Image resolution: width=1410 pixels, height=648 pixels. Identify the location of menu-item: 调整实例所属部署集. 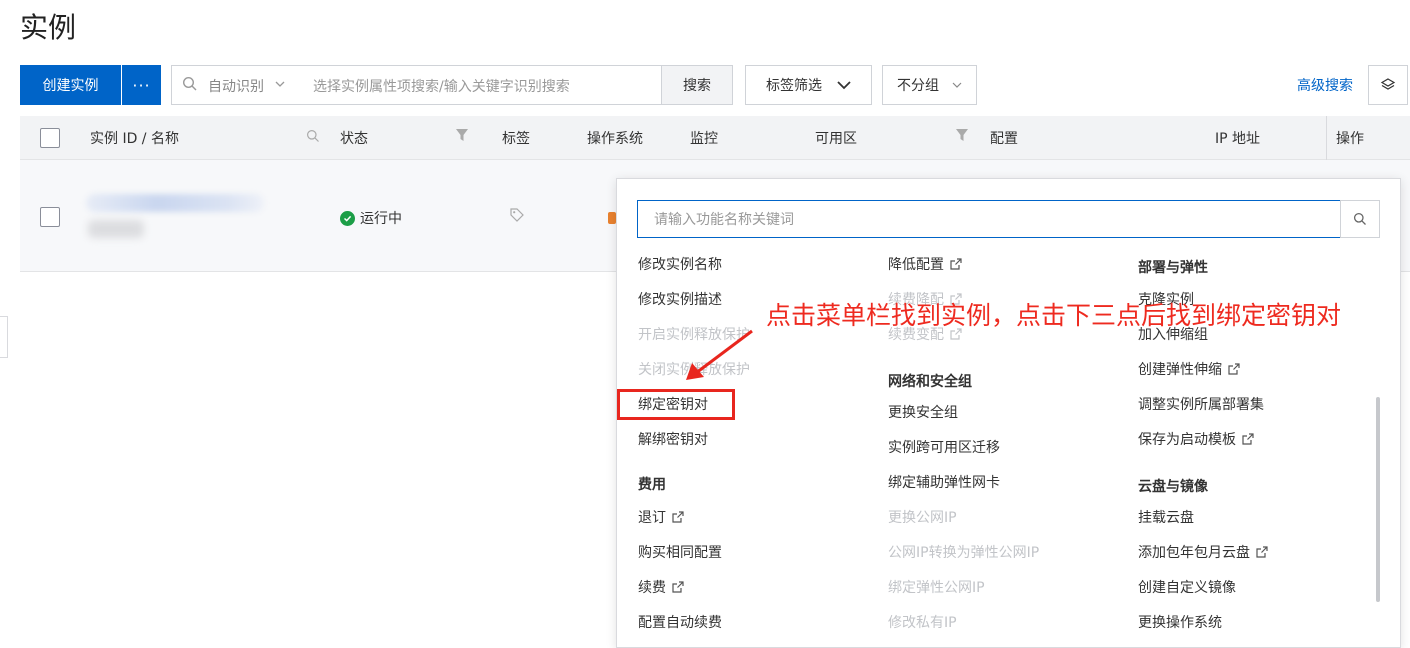
(1201, 404).